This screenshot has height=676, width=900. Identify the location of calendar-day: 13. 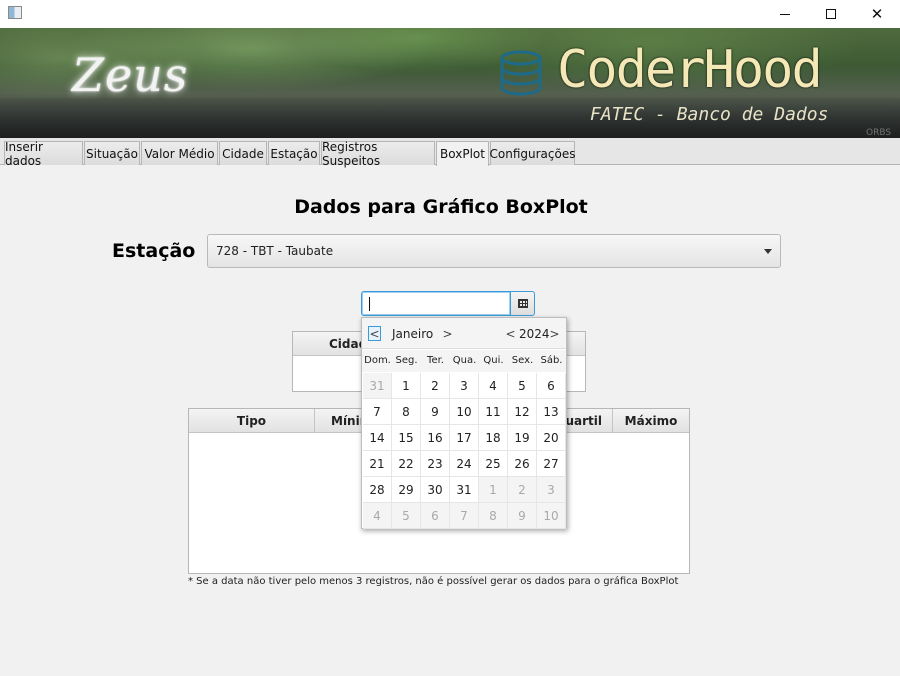
(551, 412).